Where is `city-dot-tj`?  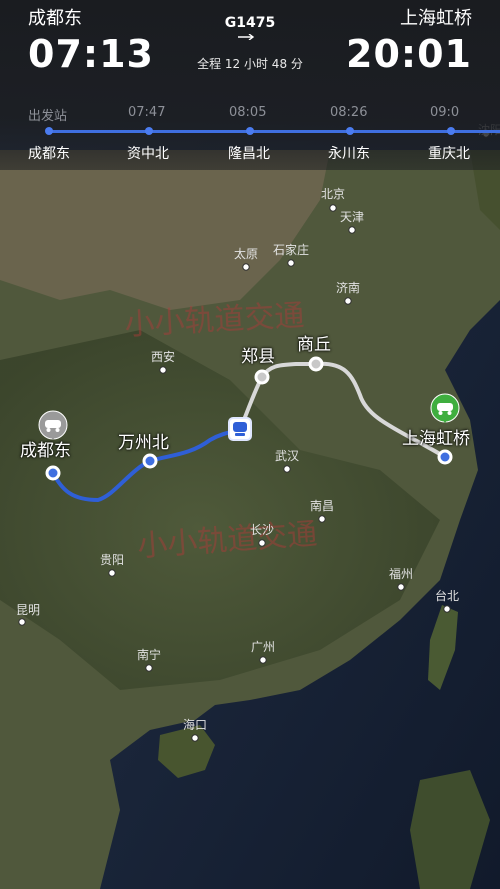 city-dot-tj is located at coordinates (352, 230).